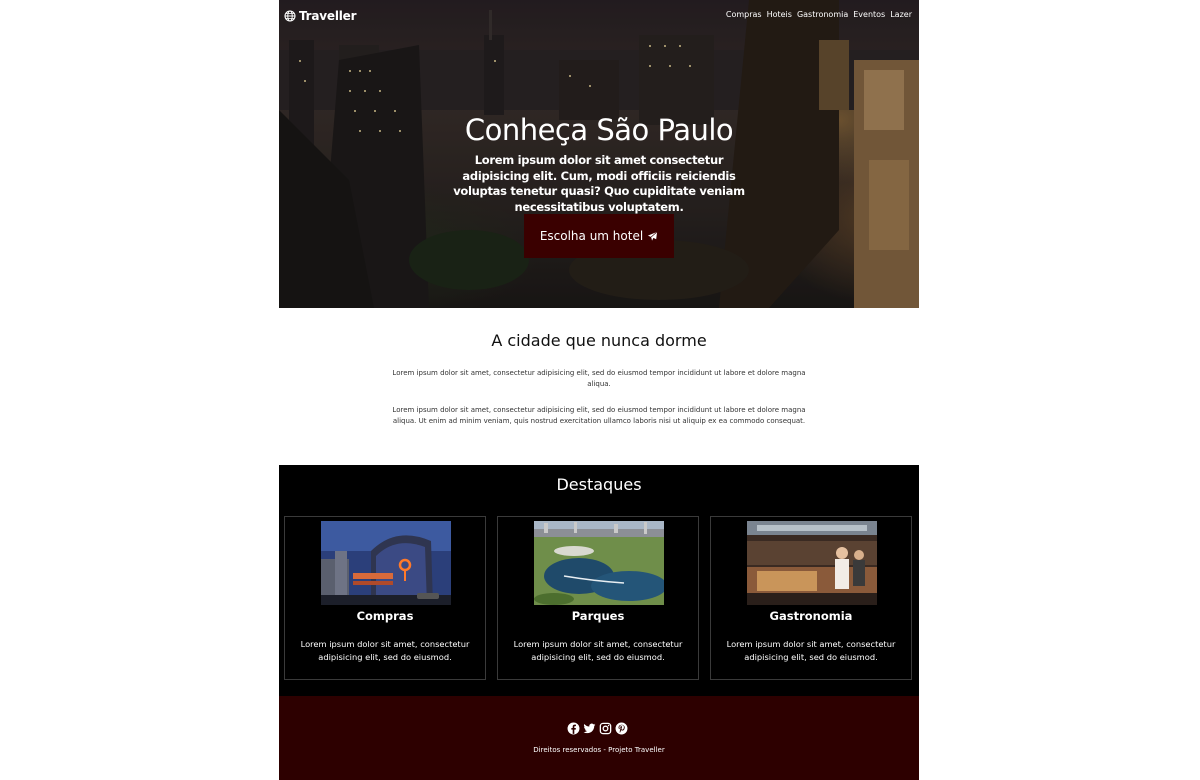  I want to click on globe-icon, so click(290, 16).